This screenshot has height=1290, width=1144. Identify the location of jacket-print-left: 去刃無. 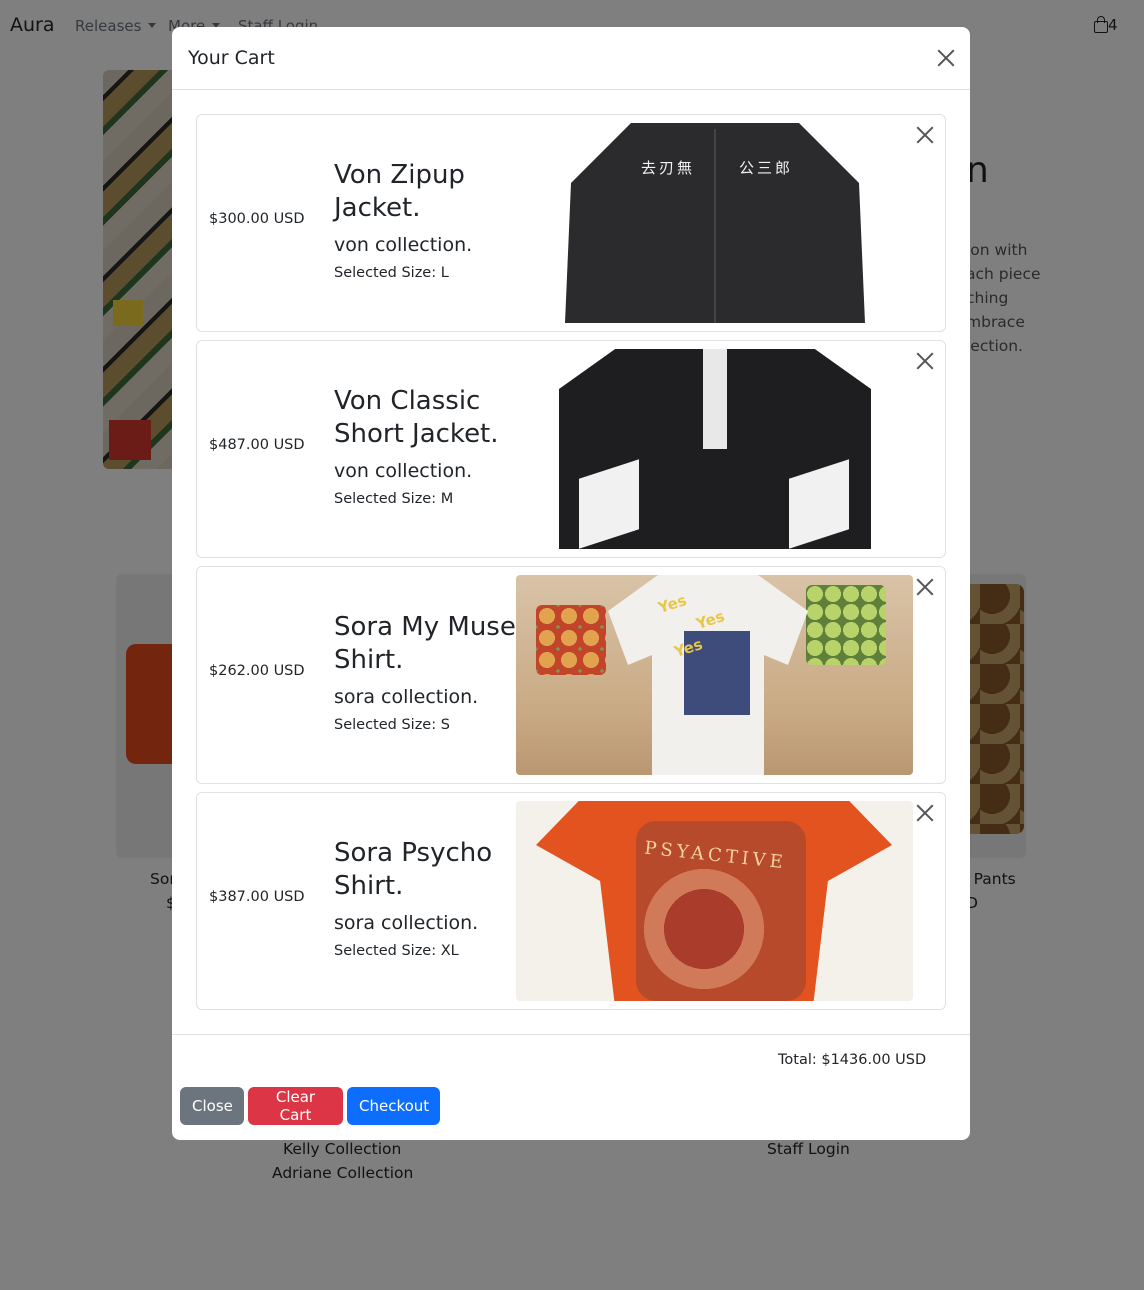
(668, 168).